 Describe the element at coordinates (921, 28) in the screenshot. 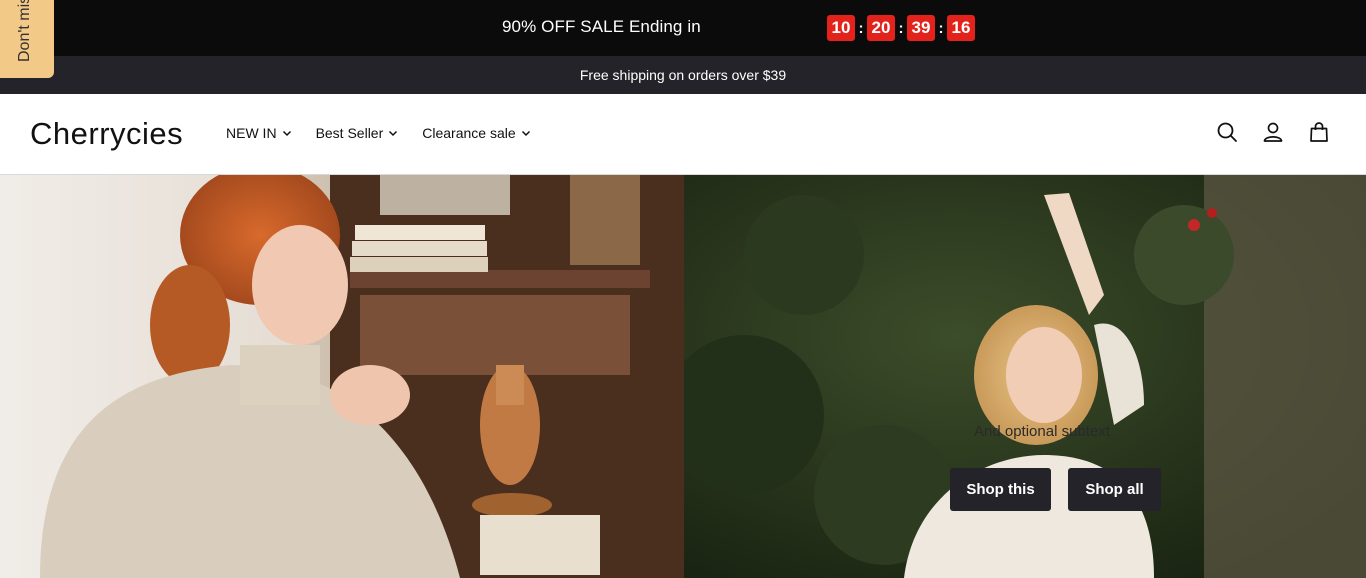

I see `countdown-minutes: 39` at that location.